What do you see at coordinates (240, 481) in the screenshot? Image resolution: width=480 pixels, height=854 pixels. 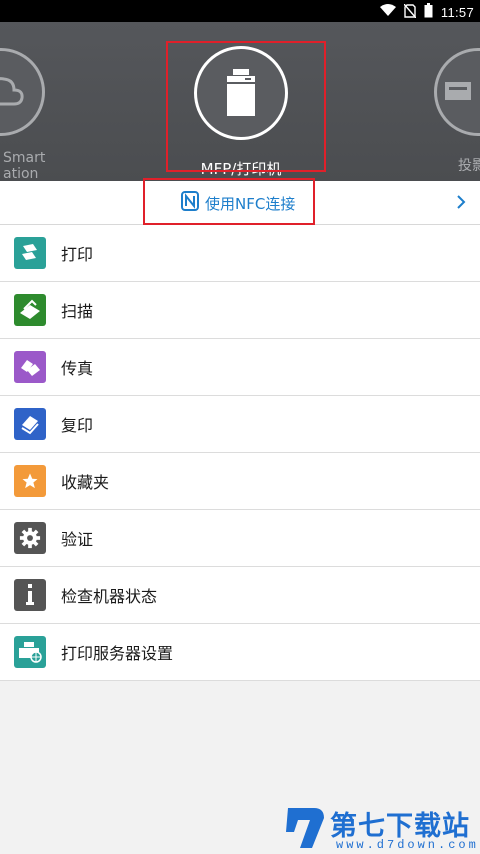 I see `menu-item-favorites: 收藏夹` at bounding box center [240, 481].